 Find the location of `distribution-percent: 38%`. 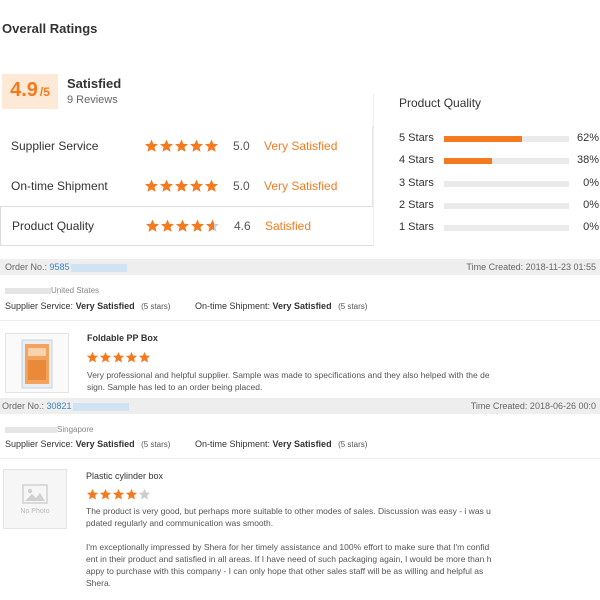

distribution-percent: 38% is located at coordinates (587, 160).